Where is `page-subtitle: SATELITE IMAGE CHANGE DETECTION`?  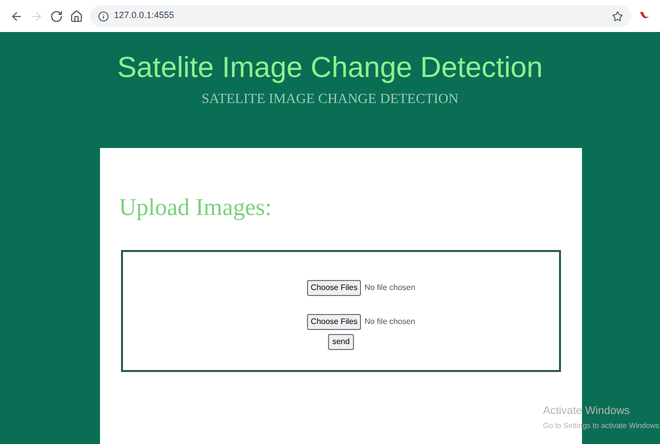
page-subtitle: SATELITE IMAGE CHANGE DETECTION is located at coordinates (330, 100).